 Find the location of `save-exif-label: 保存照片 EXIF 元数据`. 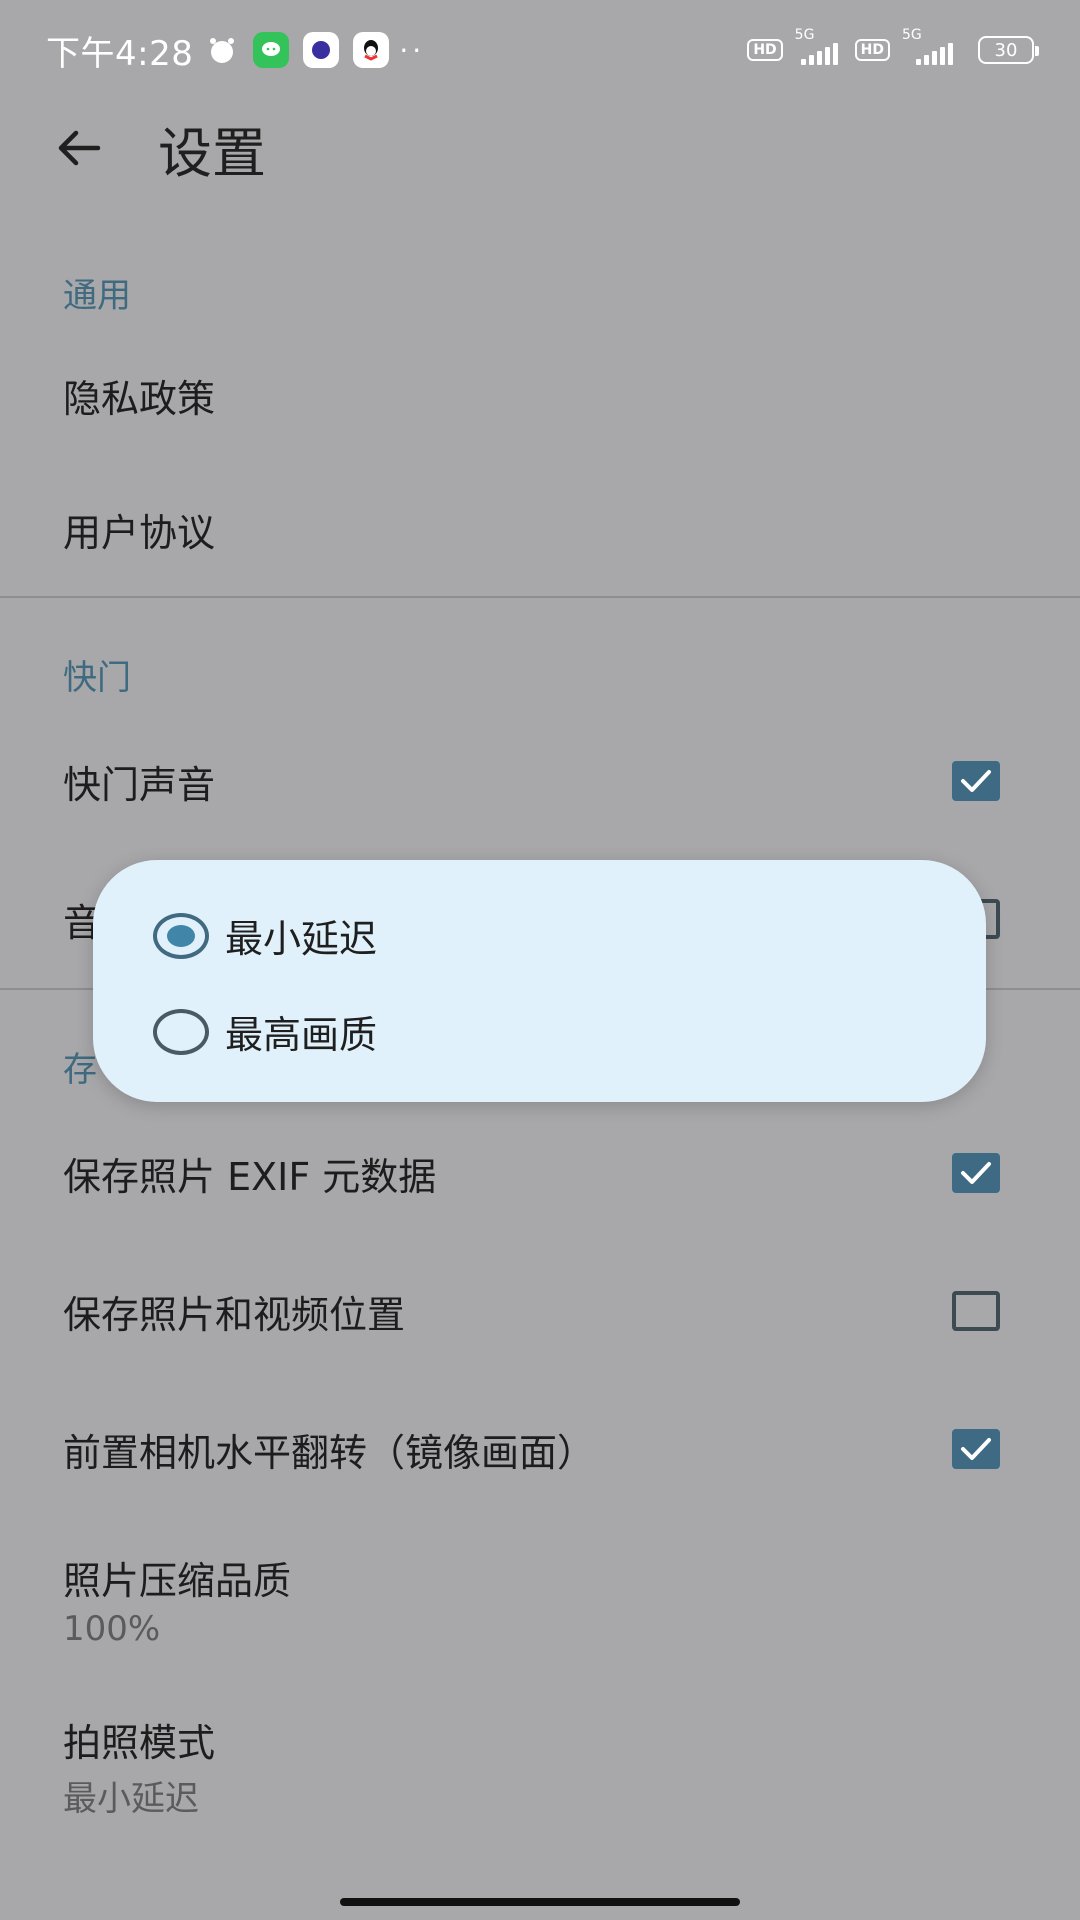

save-exif-label: 保存照片 EXIF 元数据 is located at coordinates (250, 1176).